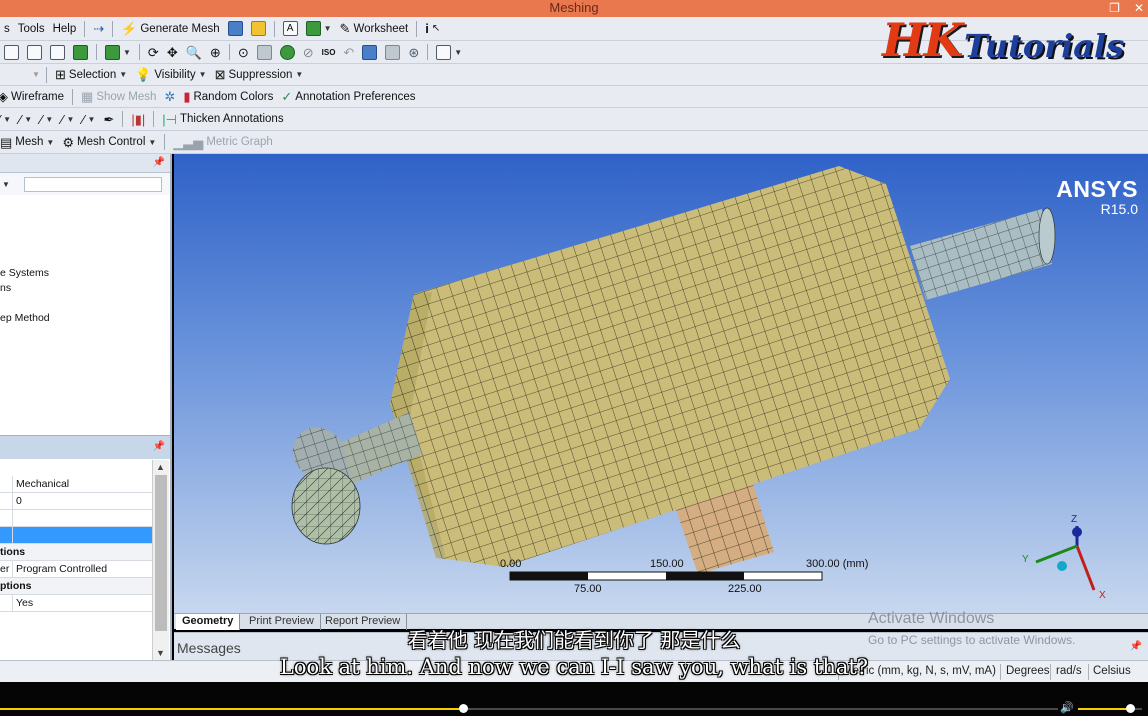 The image size is (1148, 716). I want to click on previous-view-icon: ↶, so click(348, 52).